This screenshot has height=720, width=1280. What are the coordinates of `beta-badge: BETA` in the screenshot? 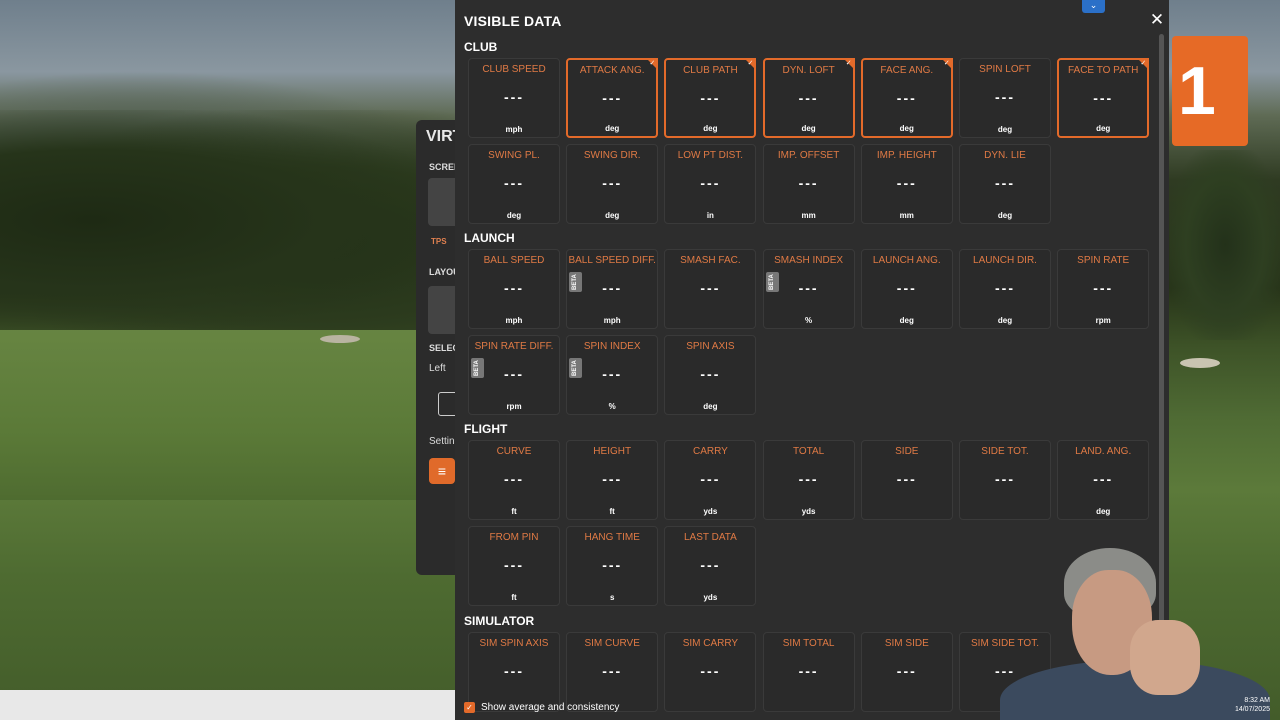 It's located at (576, 368).